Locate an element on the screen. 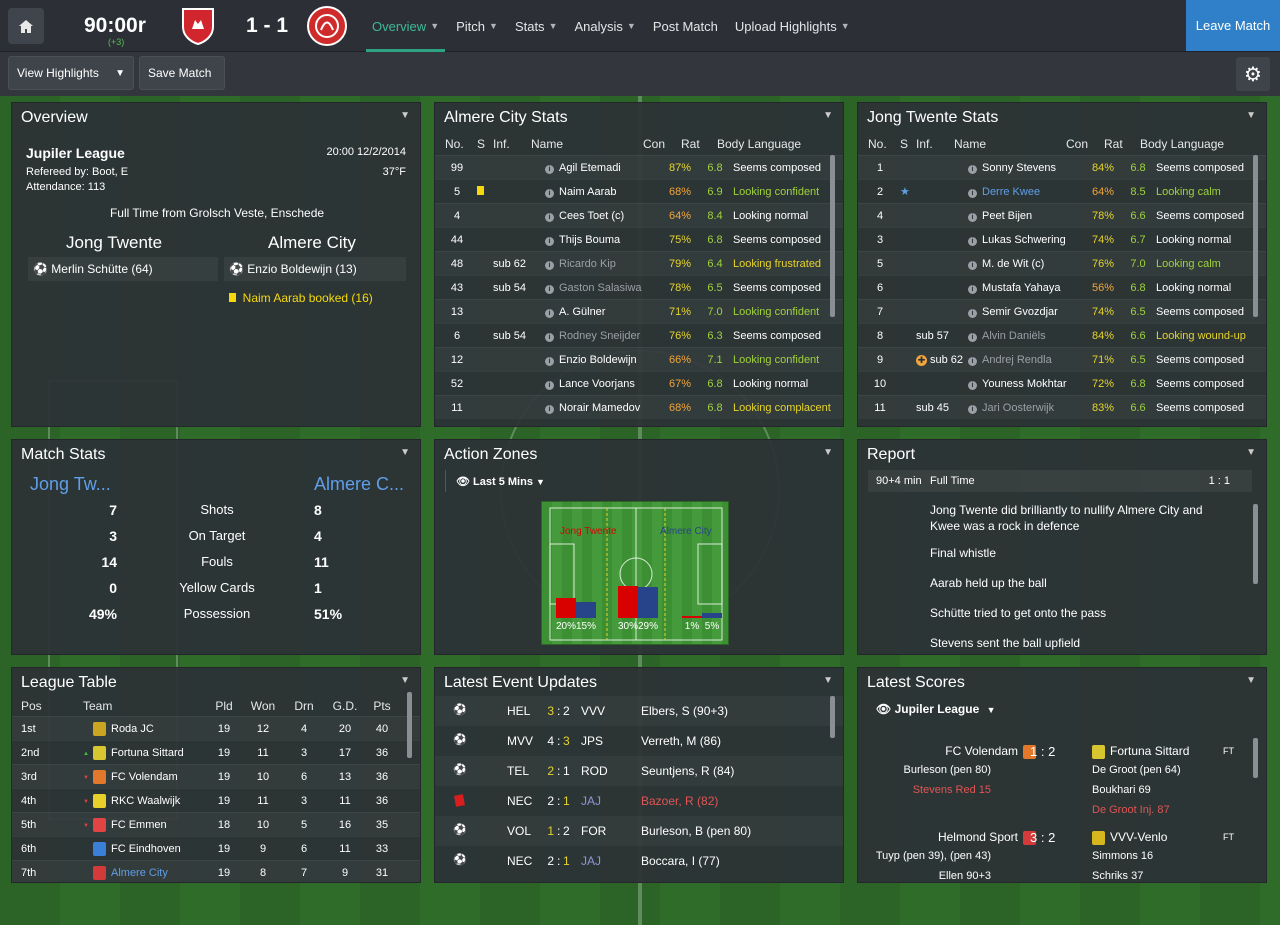 This screenshot has width=1280, height=925. column-header: Drn is located at coordinates (304, 706).